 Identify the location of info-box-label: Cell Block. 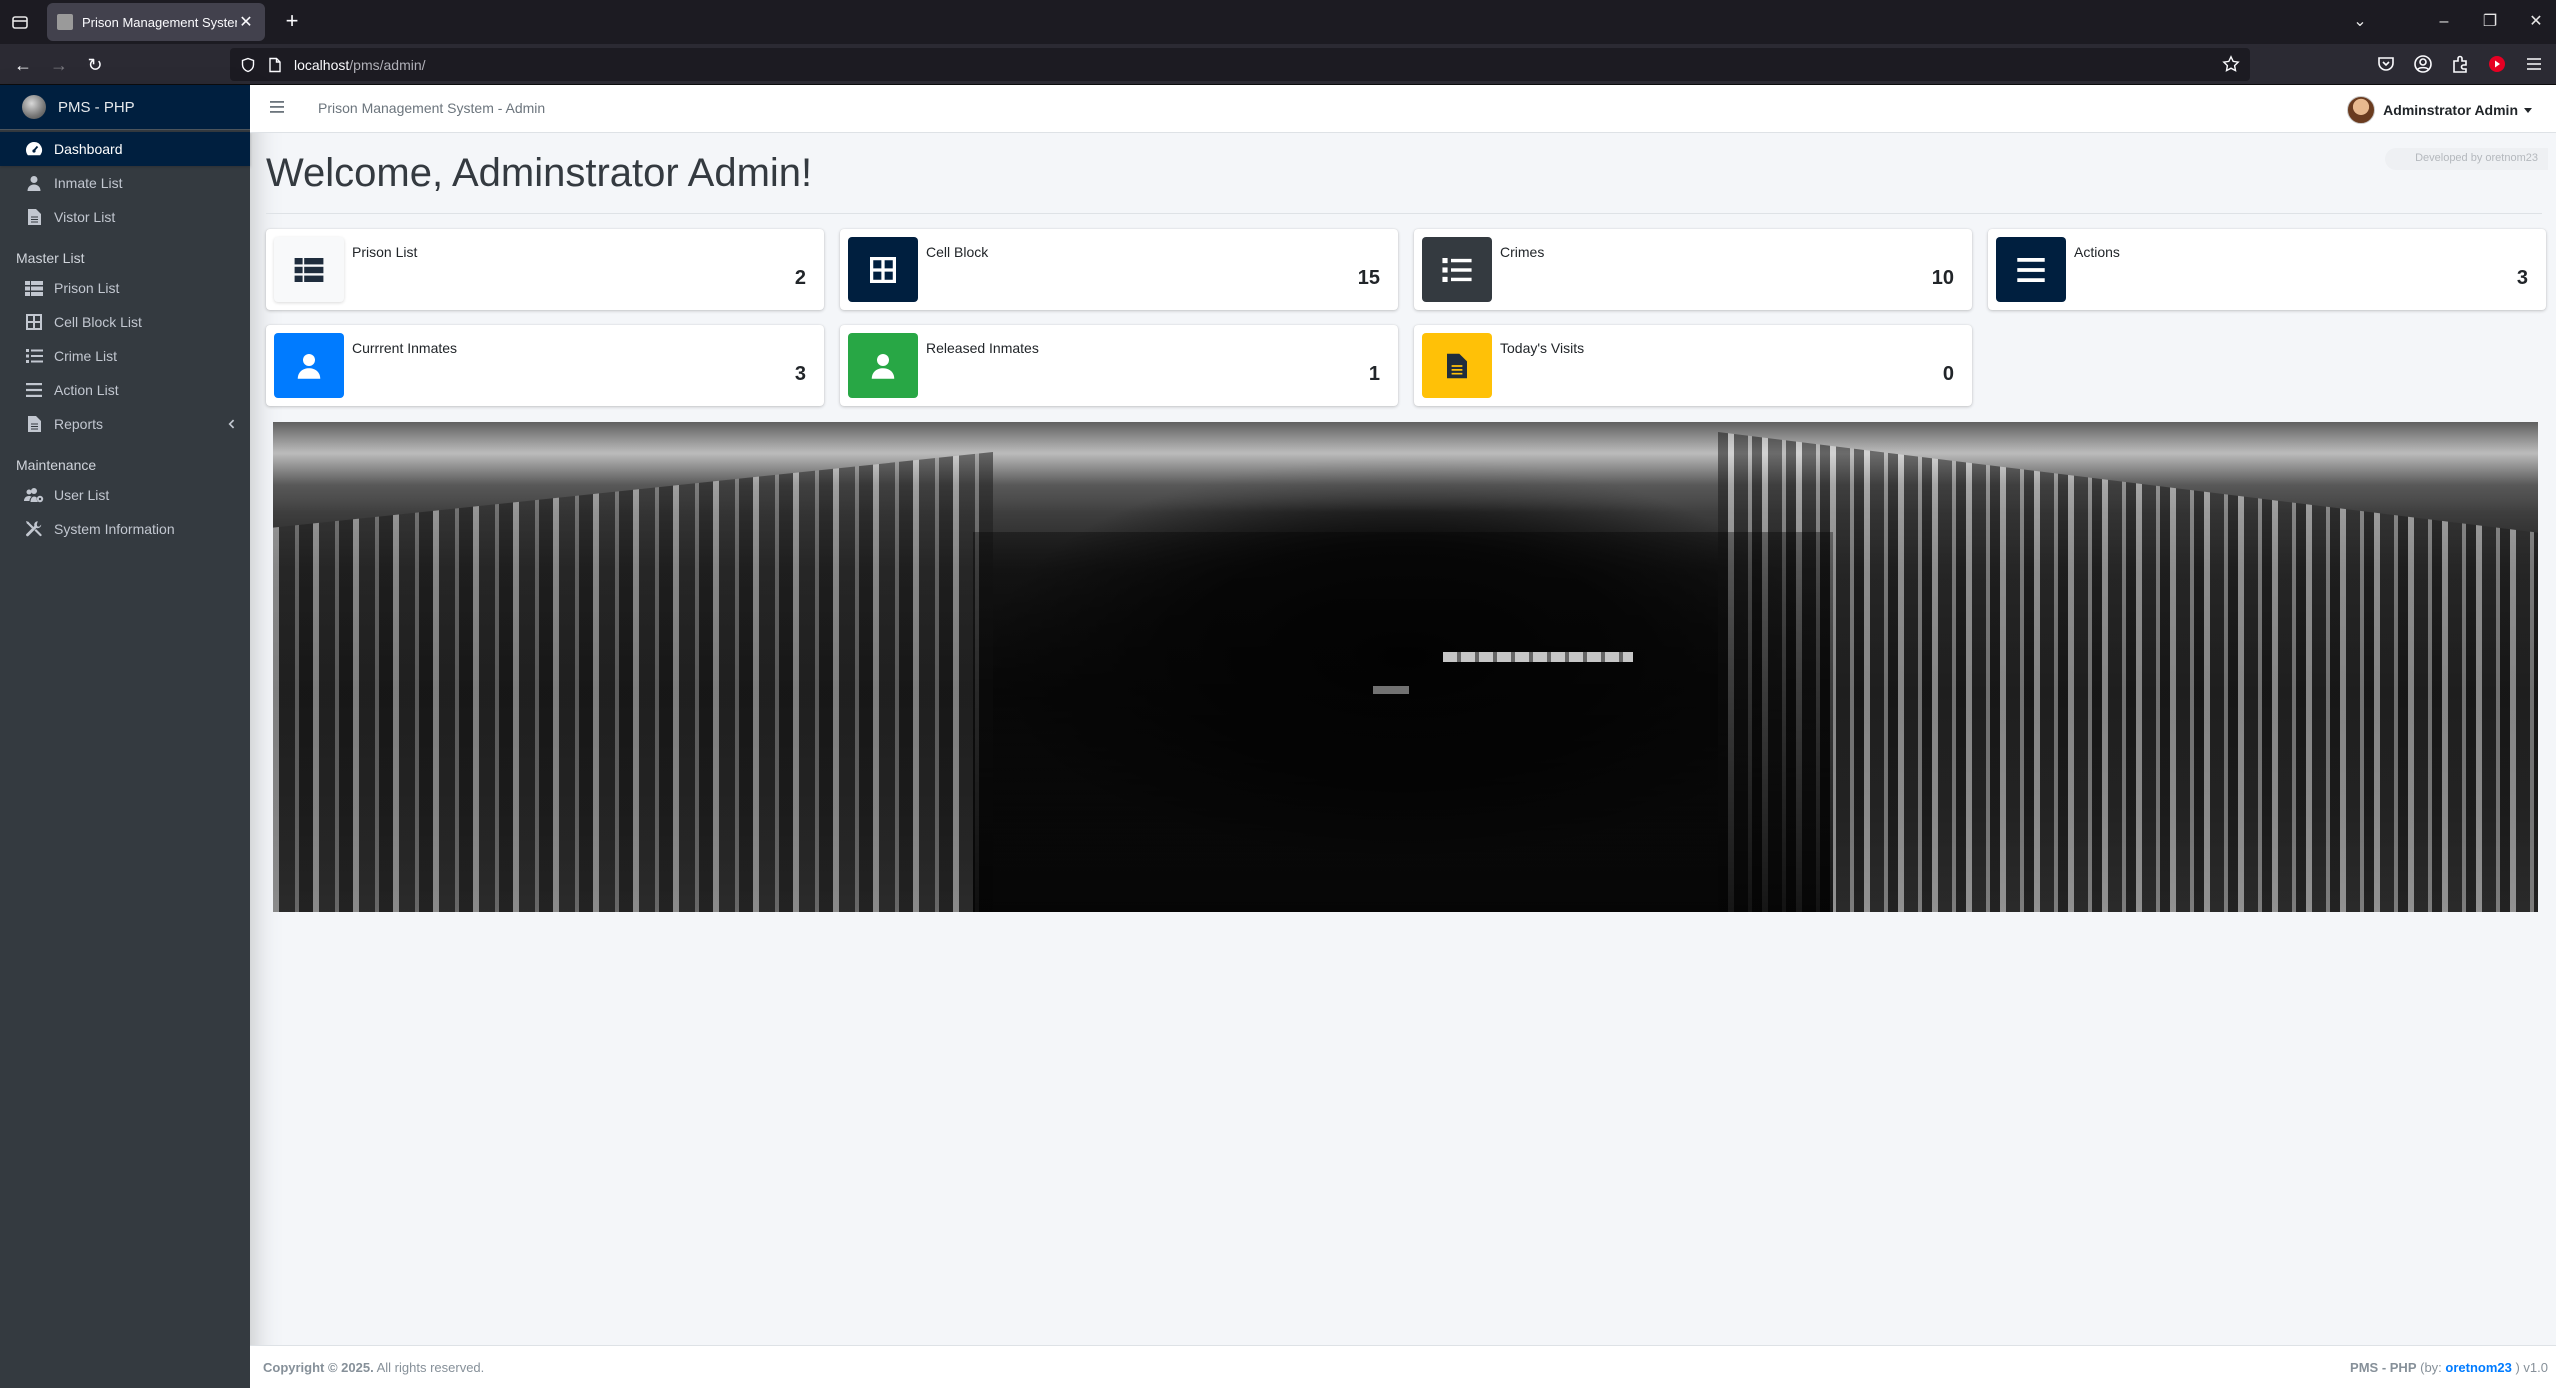
(957, 252).